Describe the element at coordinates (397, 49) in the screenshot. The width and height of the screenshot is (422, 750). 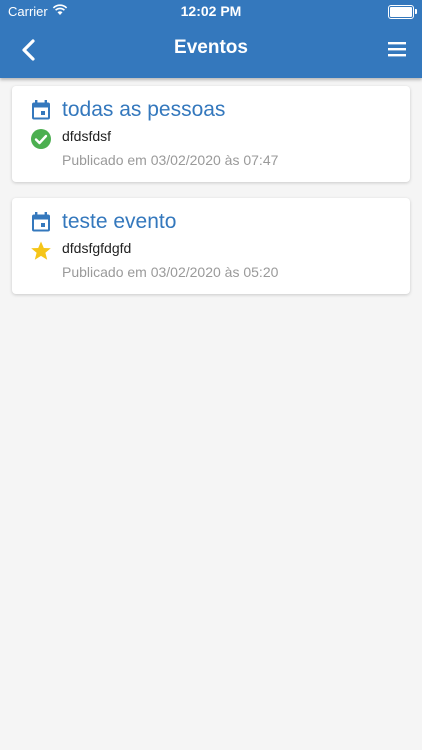
I see `hamburger-menu-icon` at that location.